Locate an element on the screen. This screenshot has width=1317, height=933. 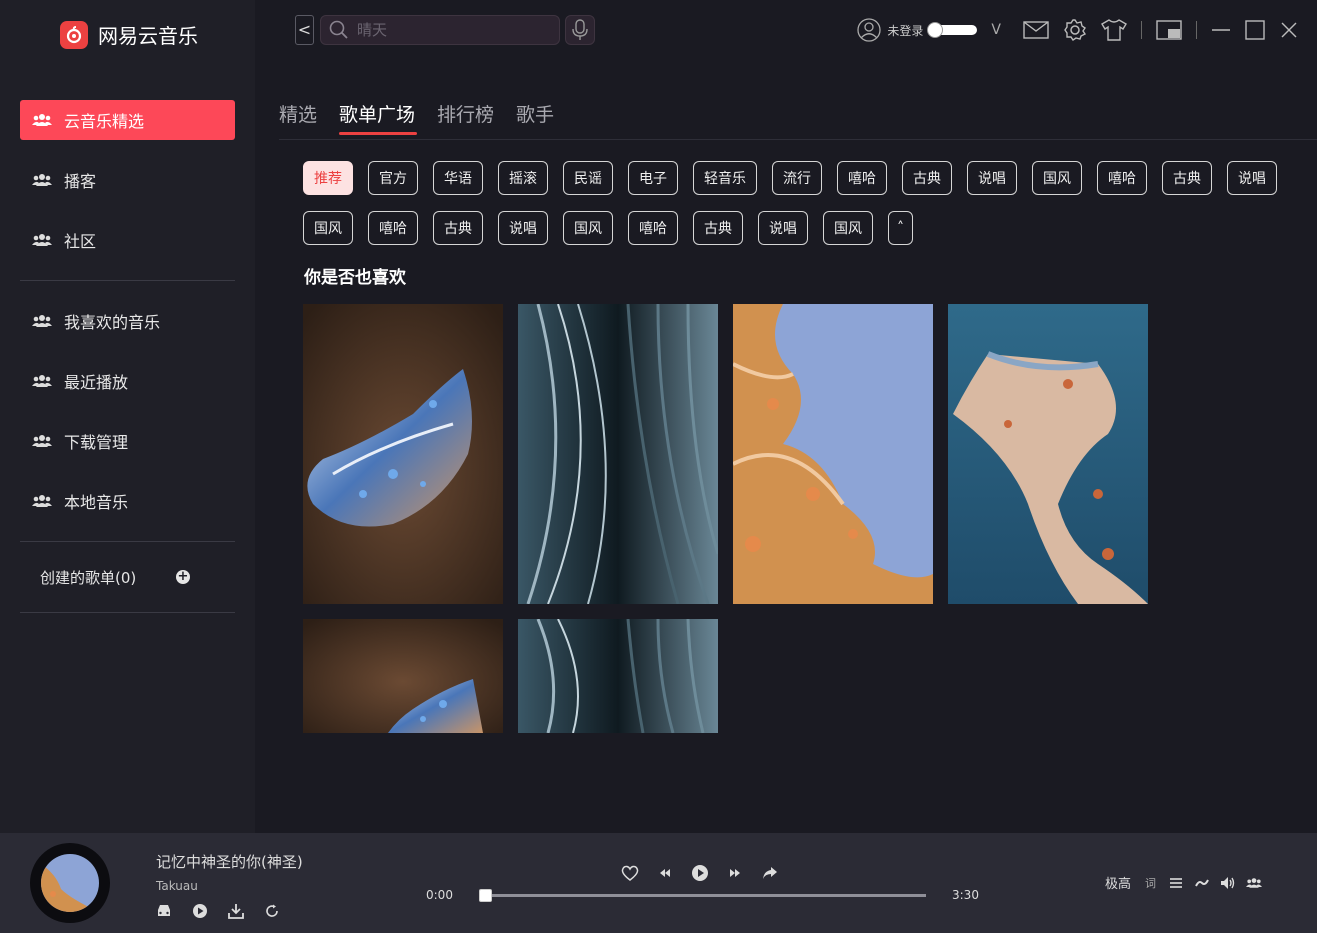
download-icon is located at coordinates (236, 911).